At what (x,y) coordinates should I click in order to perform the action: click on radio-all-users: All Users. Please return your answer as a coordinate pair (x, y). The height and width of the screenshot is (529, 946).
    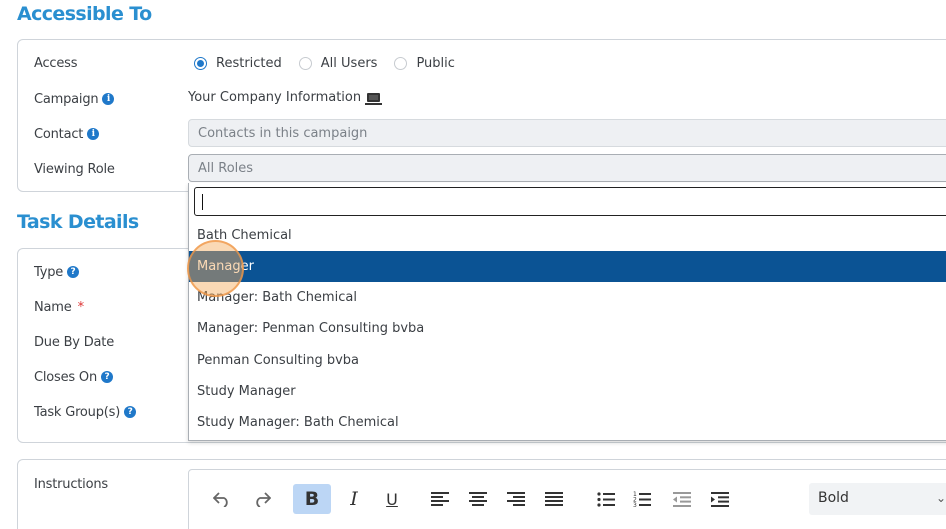
    Looking at the image, I should click on (338, 63).